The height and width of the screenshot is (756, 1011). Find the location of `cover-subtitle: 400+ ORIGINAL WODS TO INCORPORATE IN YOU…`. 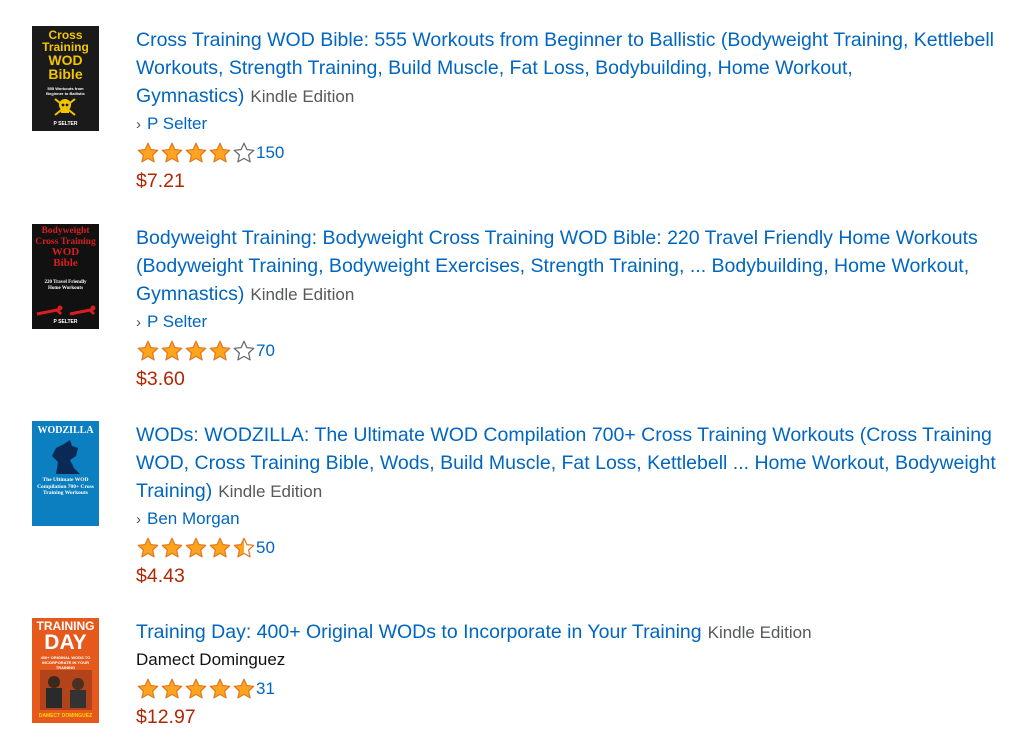

cover-subtitle: 400+ ORIGINAL WODS TO INCORPORATE IN YOU… is located at coordinates (65, 662).